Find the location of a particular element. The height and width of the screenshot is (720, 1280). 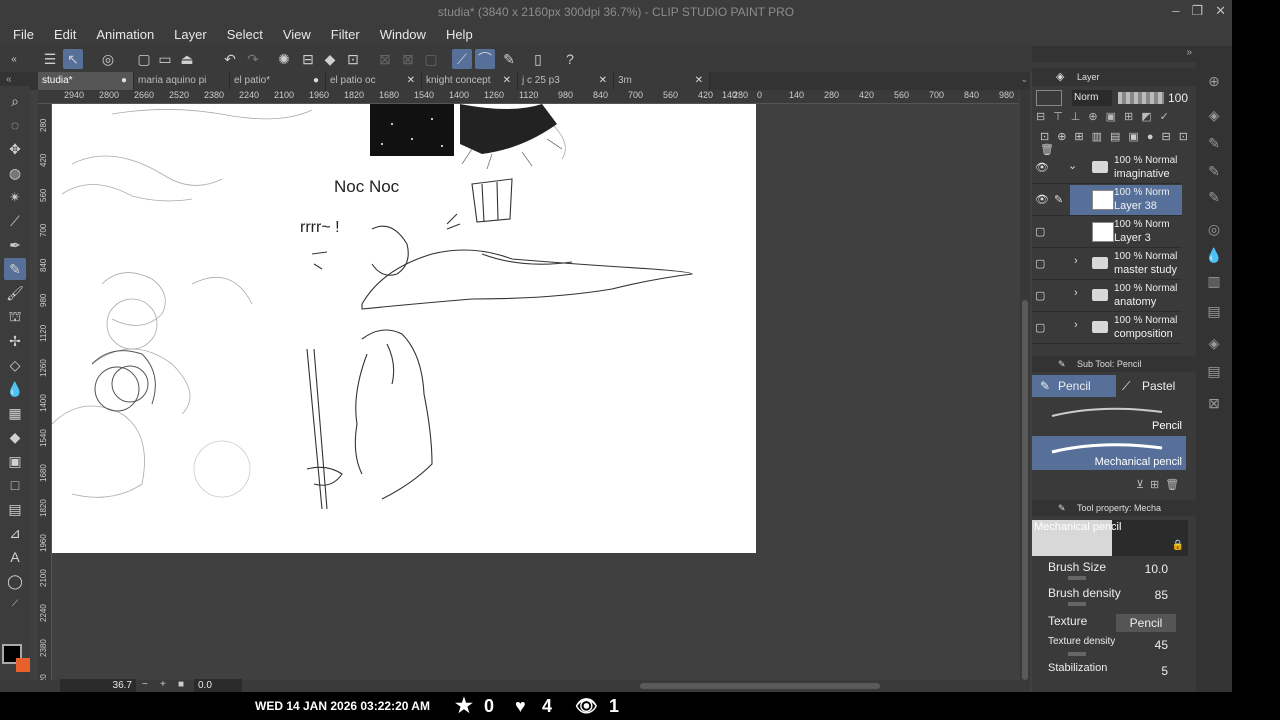

brush-size-slider is located at coordinates (1077, 578).